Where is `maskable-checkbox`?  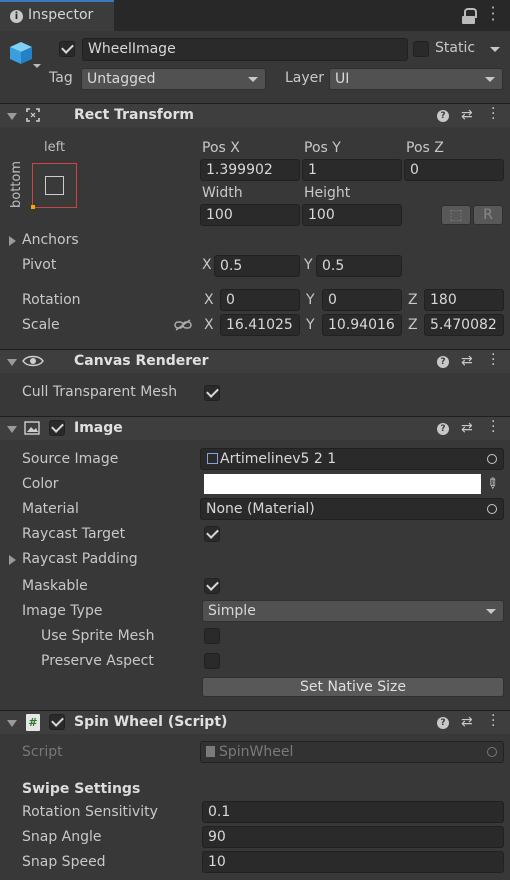
maskable-checkbox is located at coordinates (212, 586).